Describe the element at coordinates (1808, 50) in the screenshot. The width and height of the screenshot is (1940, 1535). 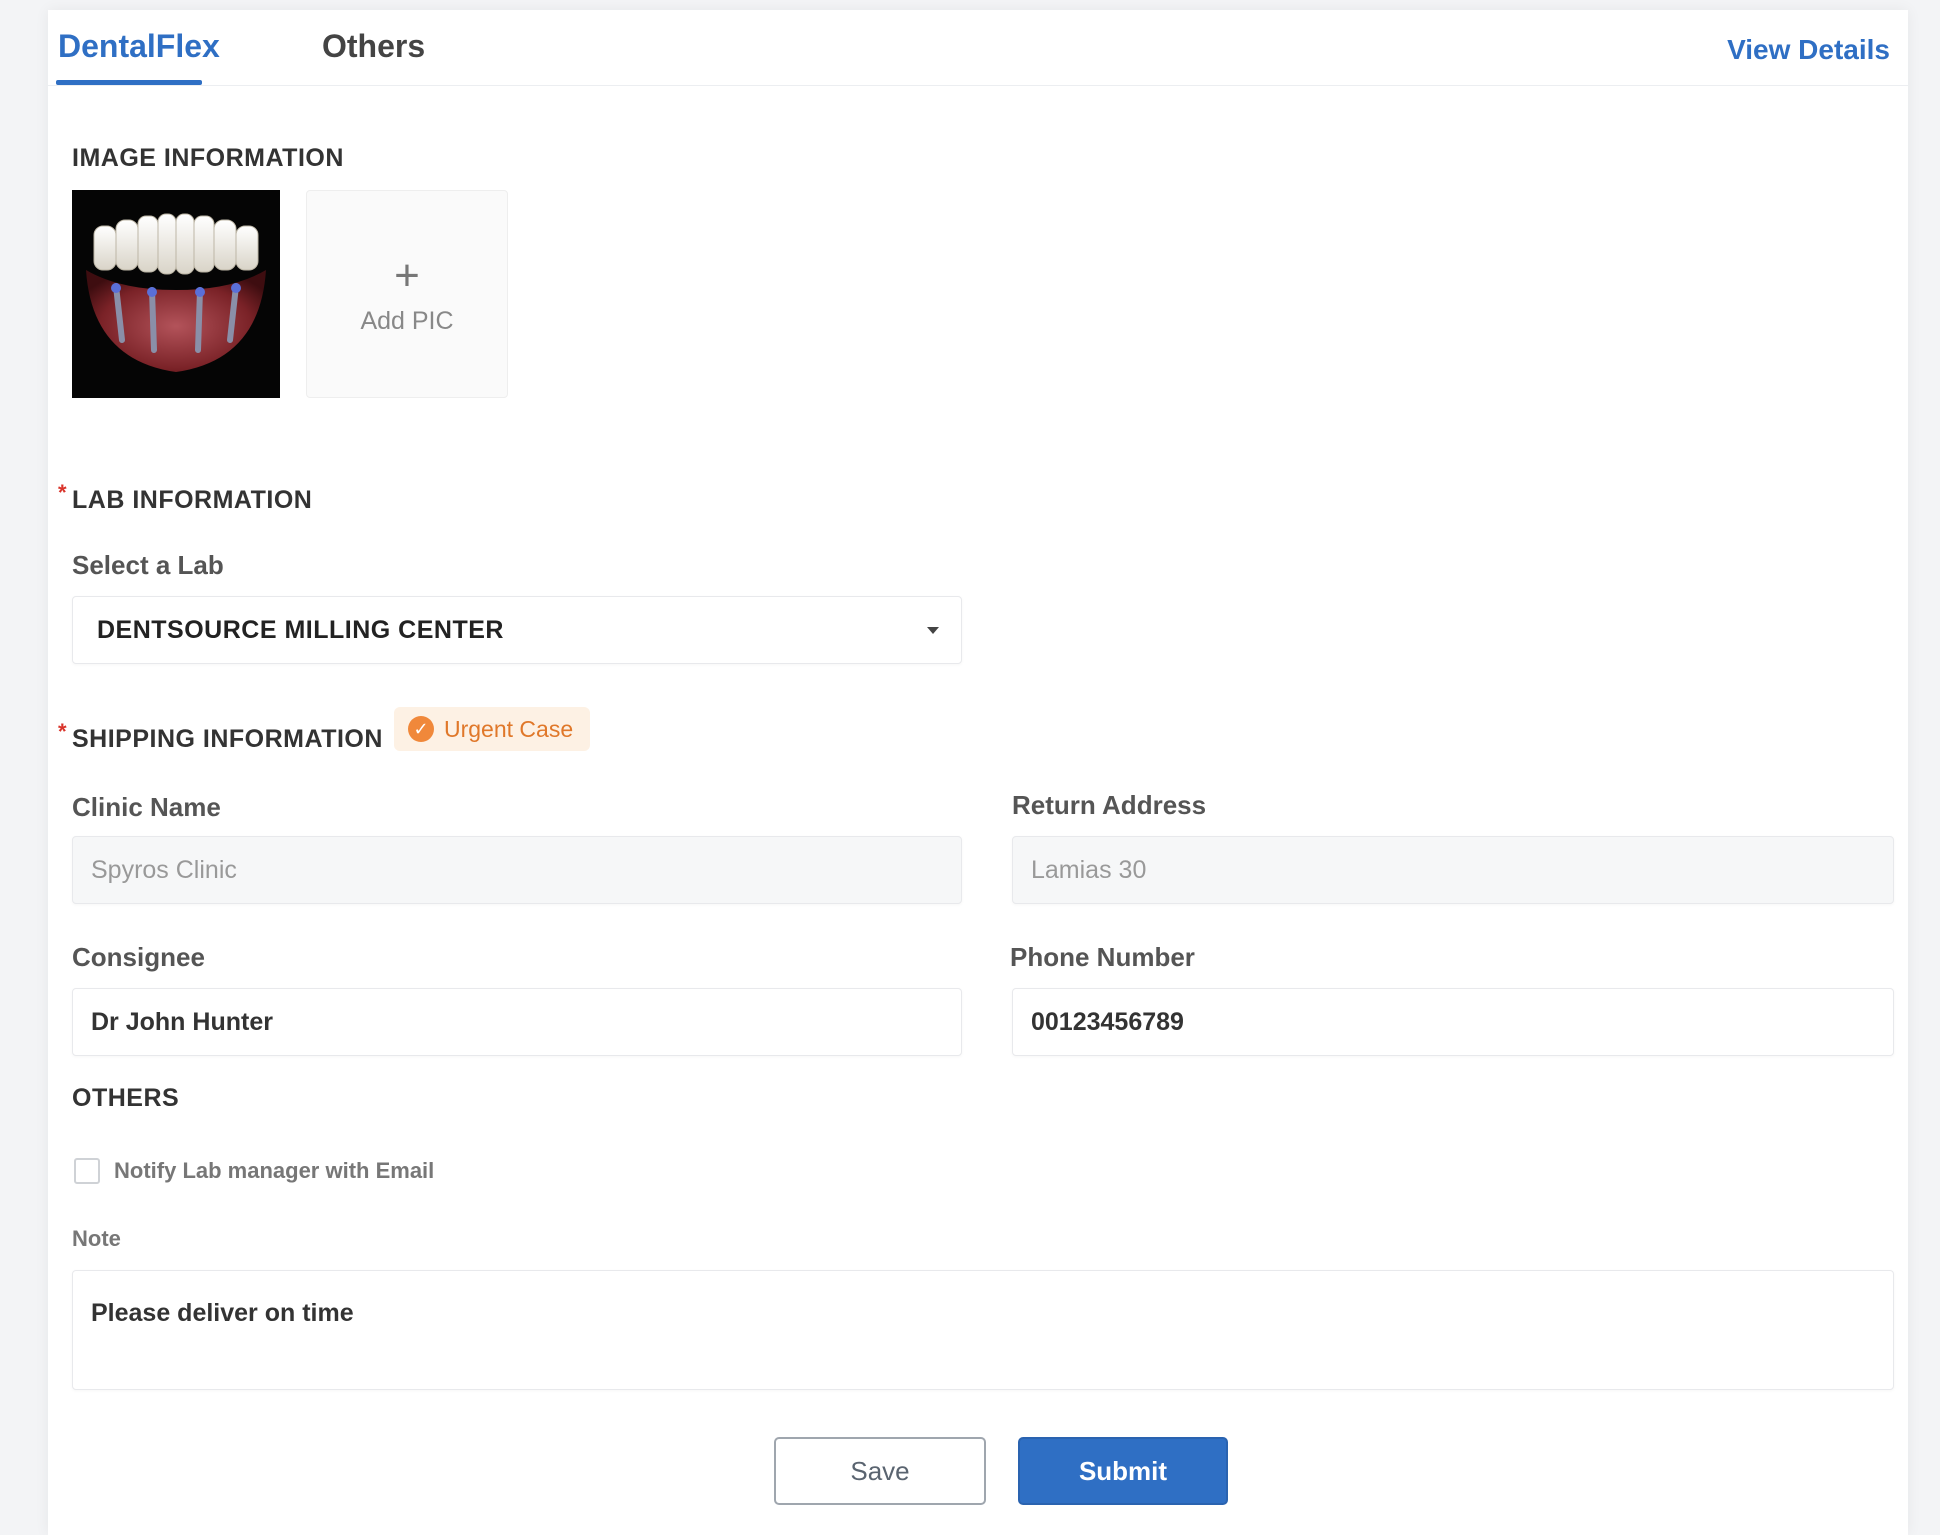
I see `view-details-link: View Details` at that location.